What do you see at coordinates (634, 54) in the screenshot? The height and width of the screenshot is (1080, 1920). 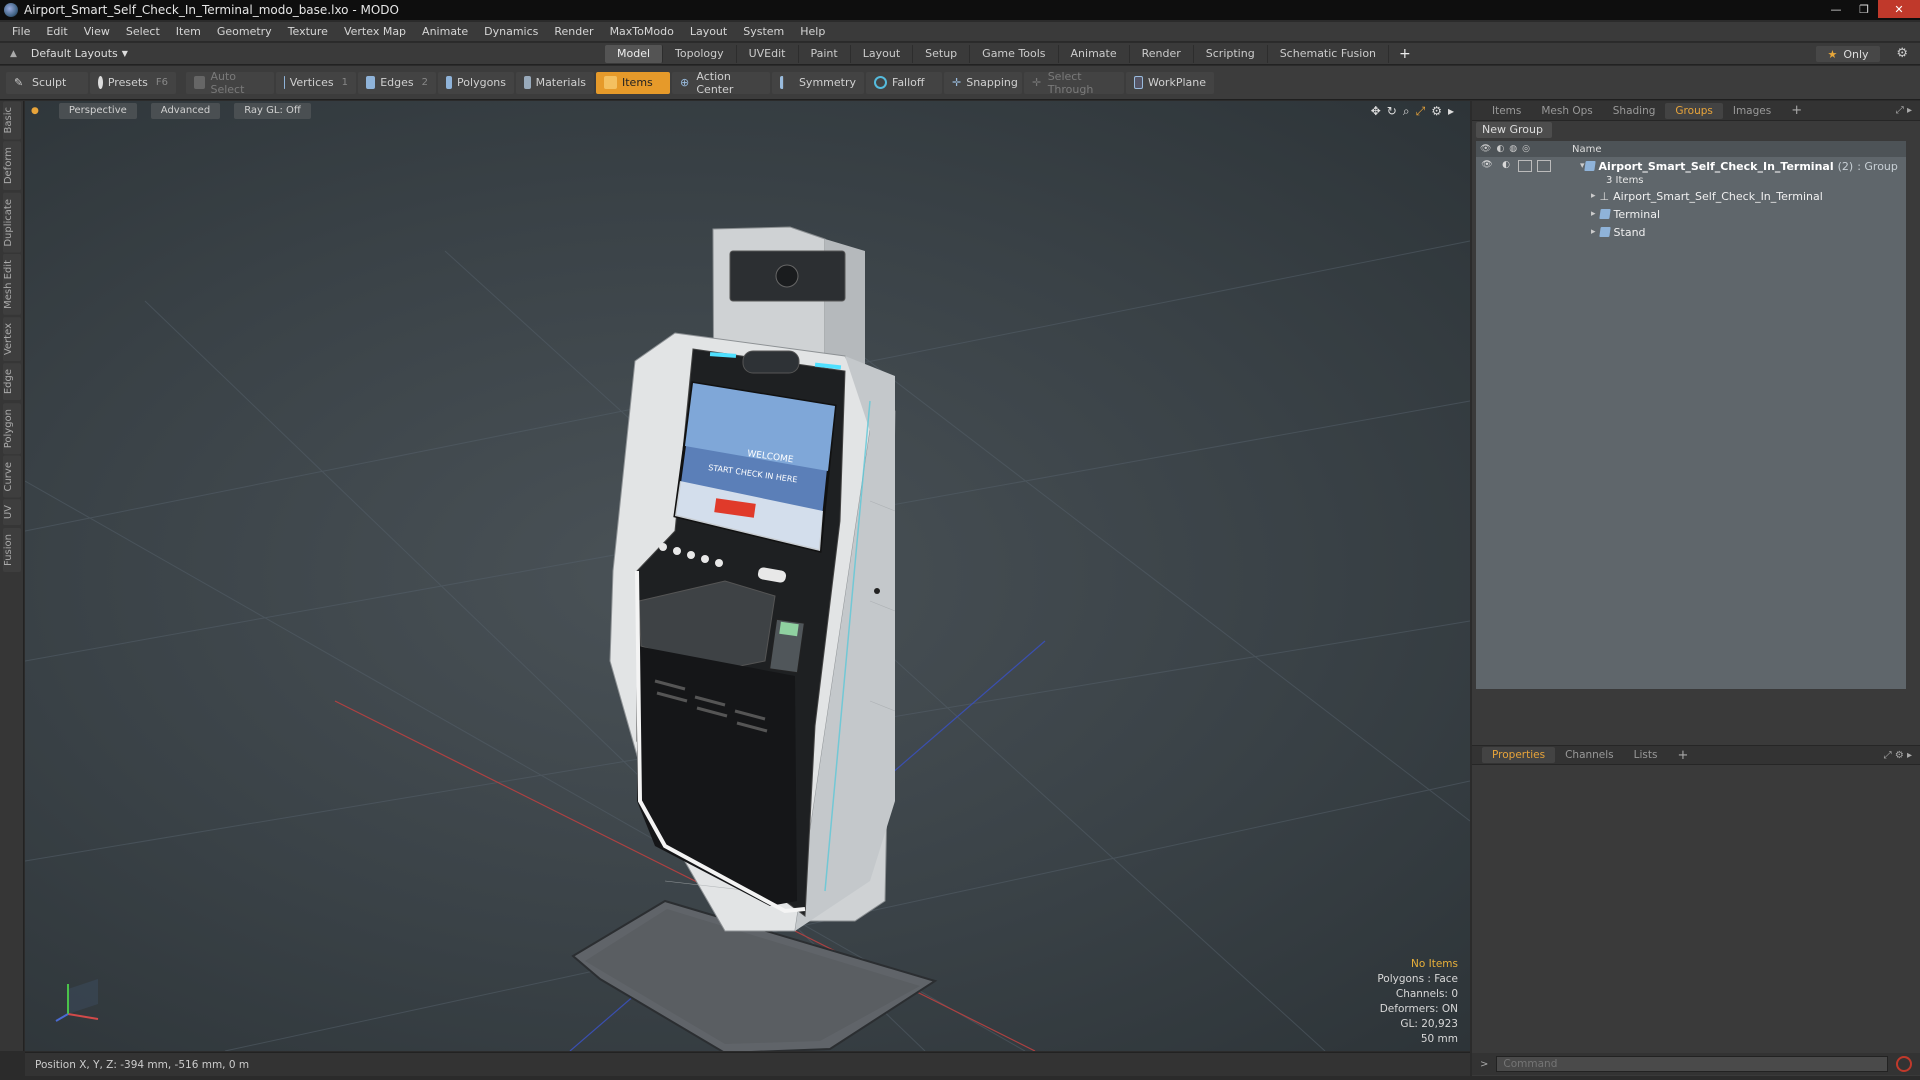 I see `tab-model: Model` at bounding box center [634, 54].